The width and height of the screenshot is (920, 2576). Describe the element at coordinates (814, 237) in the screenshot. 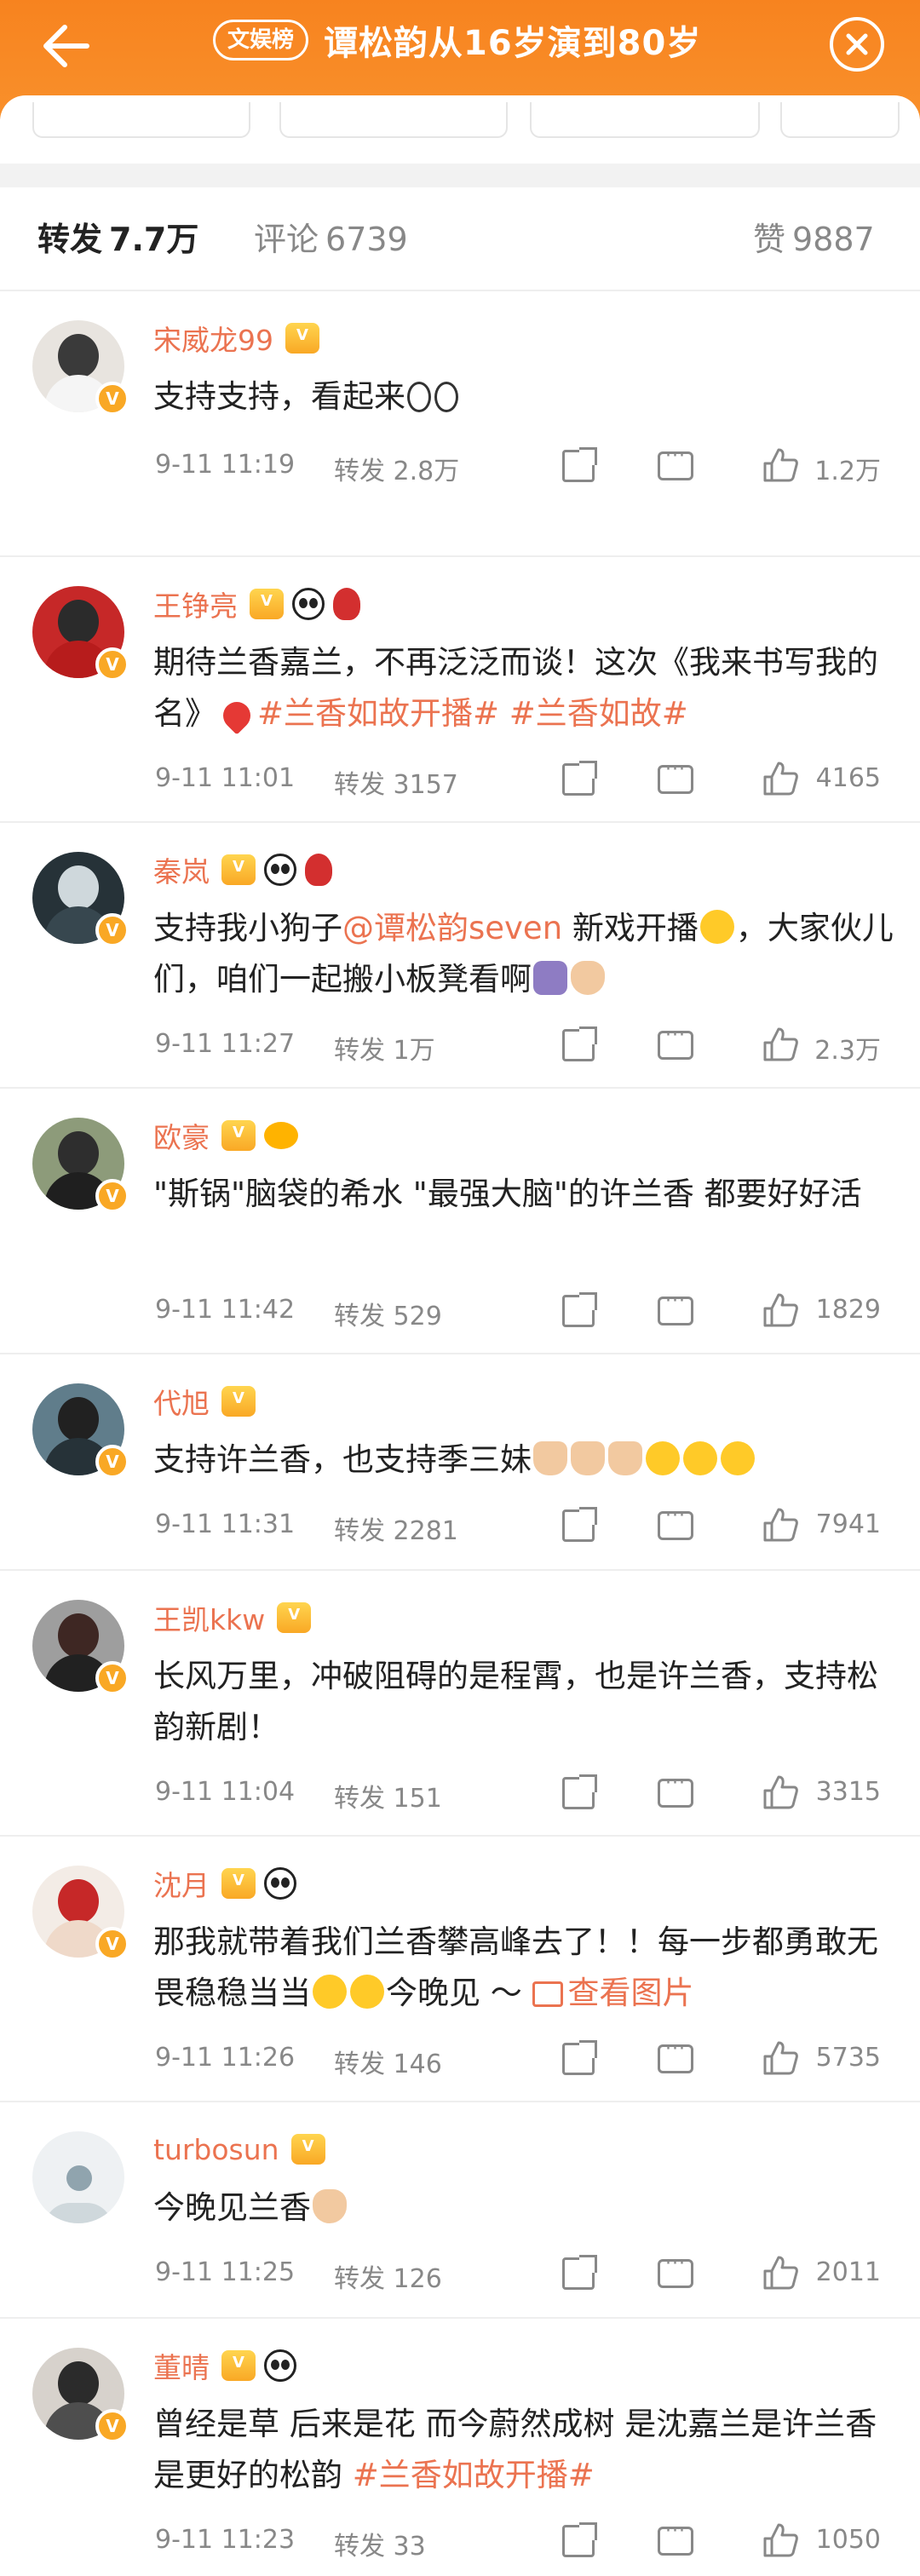

I see `tab-like: 赞 9887` at that location.